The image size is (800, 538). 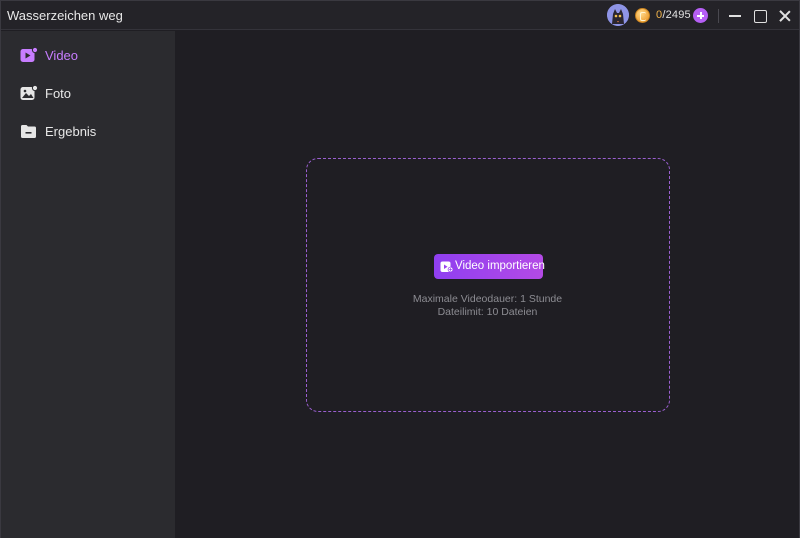 What do you see at coordinates (785, 16) in the screenshot?
I see `close-button` at bounding box center [785, 16].